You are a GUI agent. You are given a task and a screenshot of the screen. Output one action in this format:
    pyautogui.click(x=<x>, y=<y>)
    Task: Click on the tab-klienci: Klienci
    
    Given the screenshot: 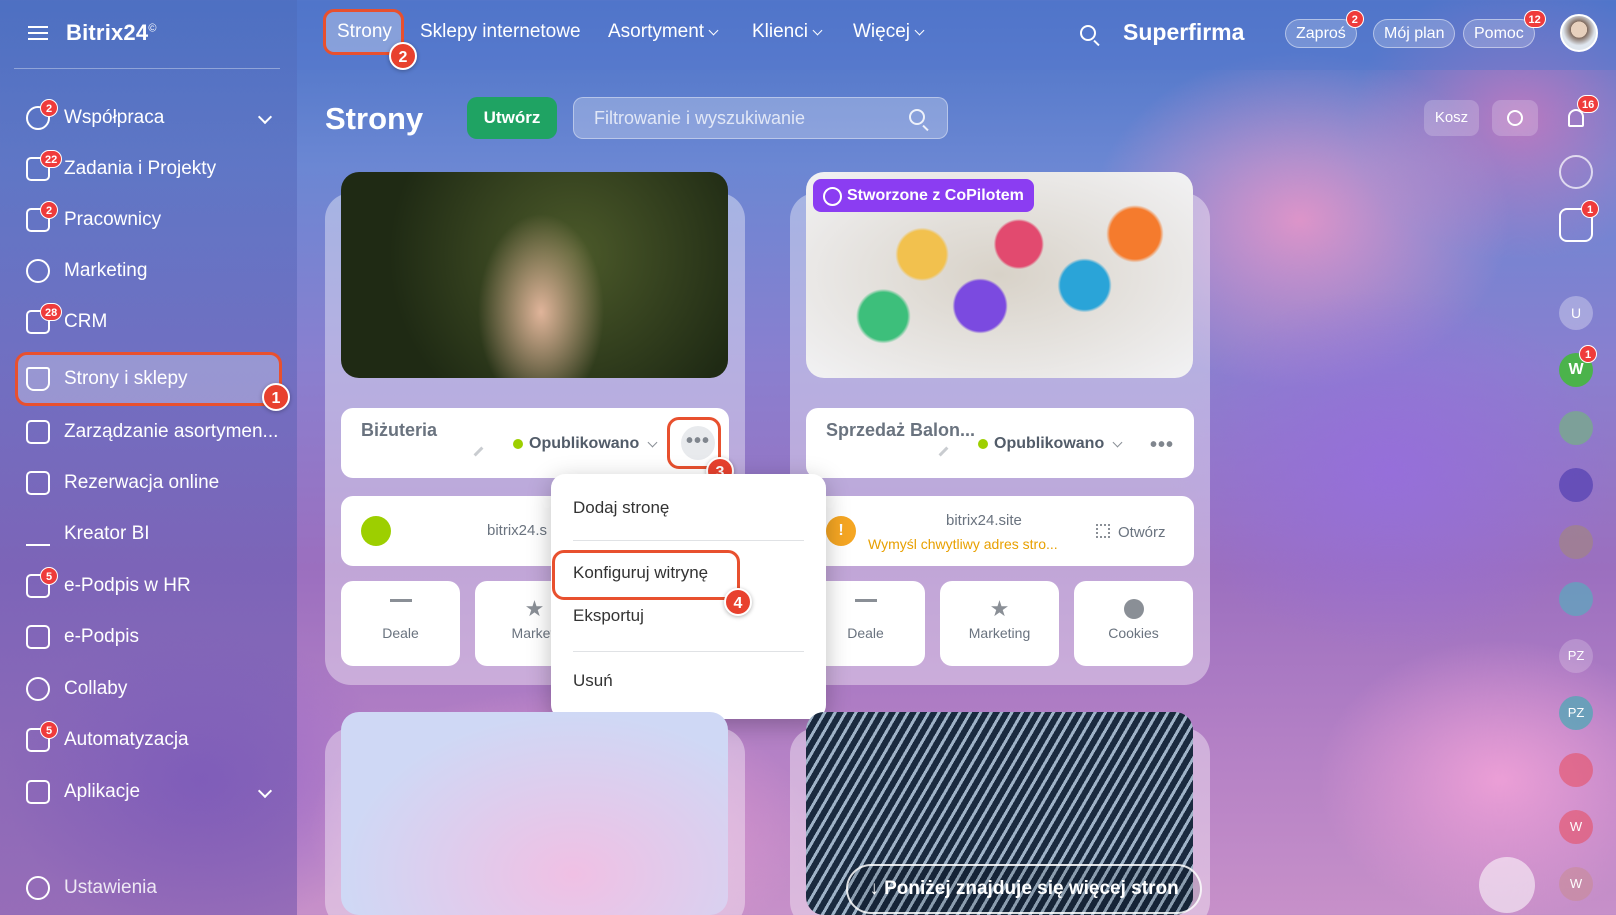 What is the action you would take?
    pyautogui.click(x=787, y=32)
    